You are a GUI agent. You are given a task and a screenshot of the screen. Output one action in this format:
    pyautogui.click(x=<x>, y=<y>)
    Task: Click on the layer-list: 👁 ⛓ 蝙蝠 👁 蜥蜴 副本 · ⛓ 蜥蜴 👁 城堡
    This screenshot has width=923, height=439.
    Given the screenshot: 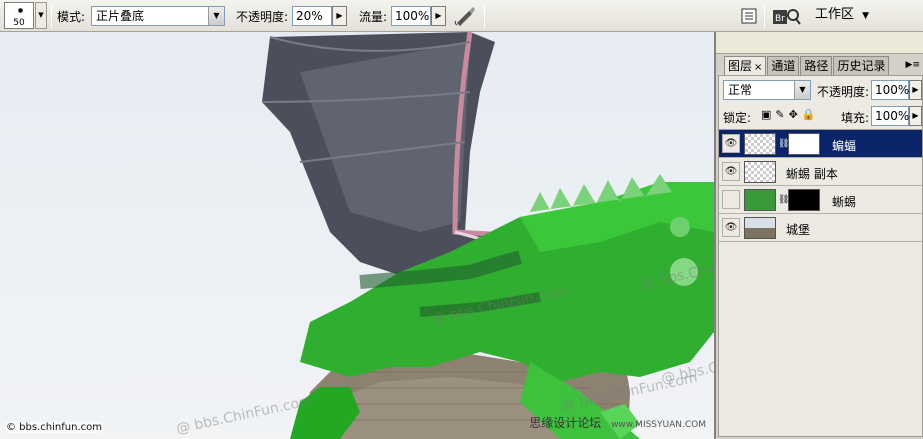 What is the action you would take?
    pyautogui.click(x=820, y=189)
    